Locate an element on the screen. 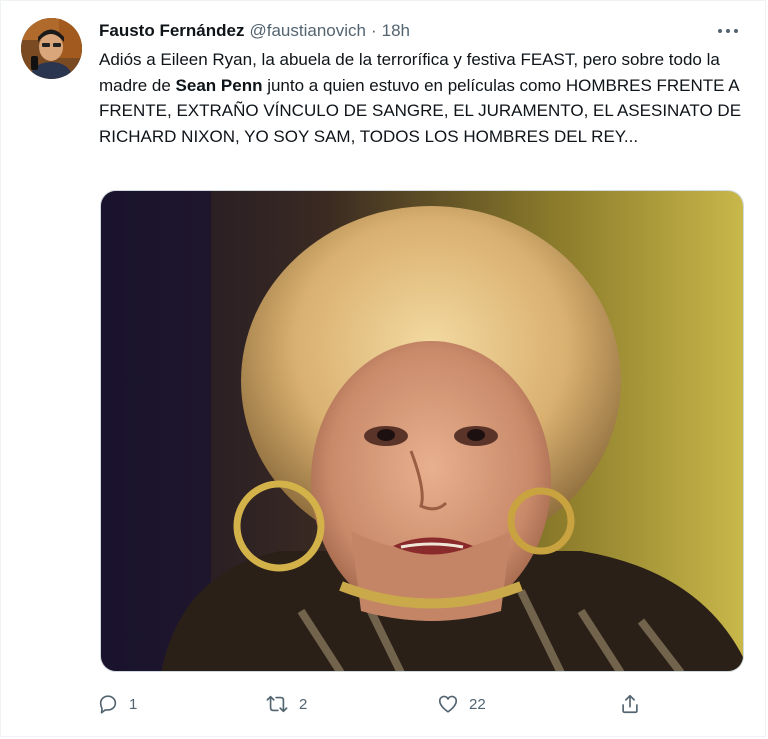 The image size is (768, 739). retweet-button: 2 is located at coordinates (286, 704).